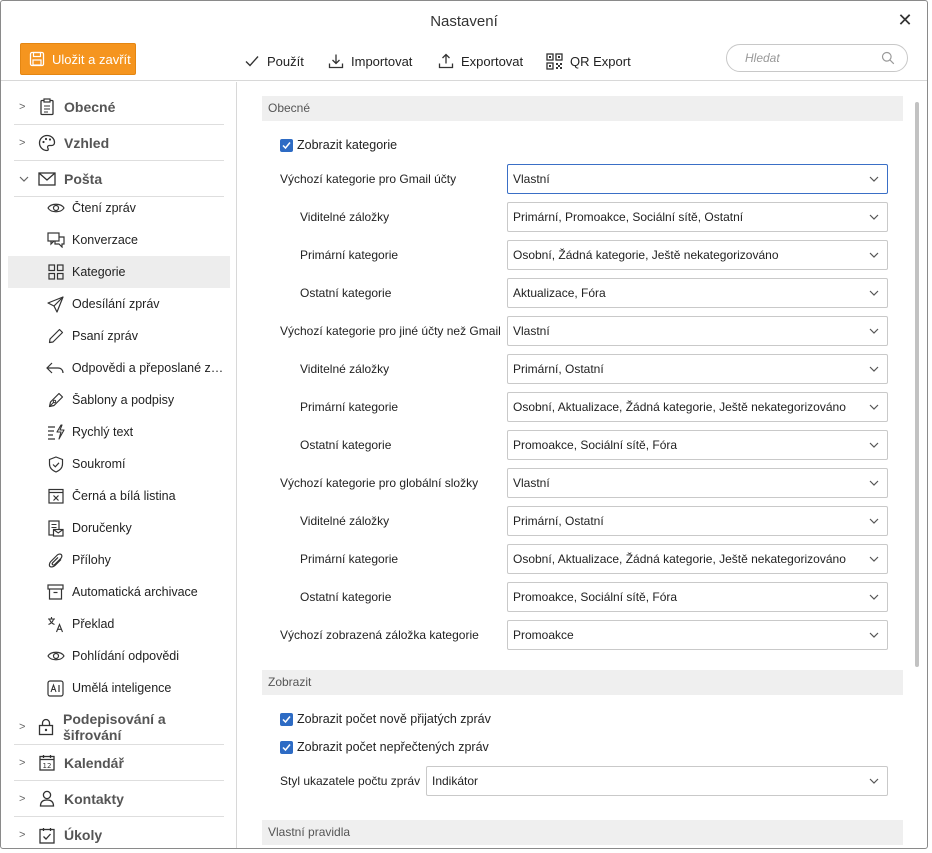 The height and width of the screenshot is (853, 932). What do you see at coordinates (55, 304) in the screenshot?
I see `send-icon` at bounding box center [55, 304].